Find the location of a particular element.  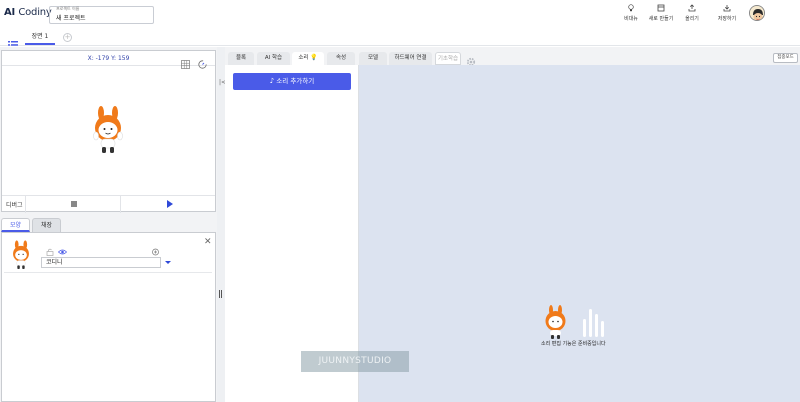

debug-button: 디버그 is located at coordinates (14, 204).